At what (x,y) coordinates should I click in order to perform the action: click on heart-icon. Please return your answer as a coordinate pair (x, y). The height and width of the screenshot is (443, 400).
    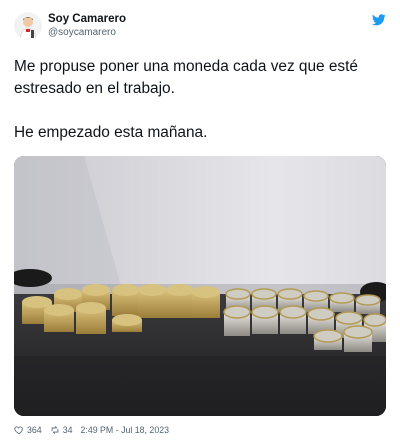
    Looking at the image, I should click on (19, 430).